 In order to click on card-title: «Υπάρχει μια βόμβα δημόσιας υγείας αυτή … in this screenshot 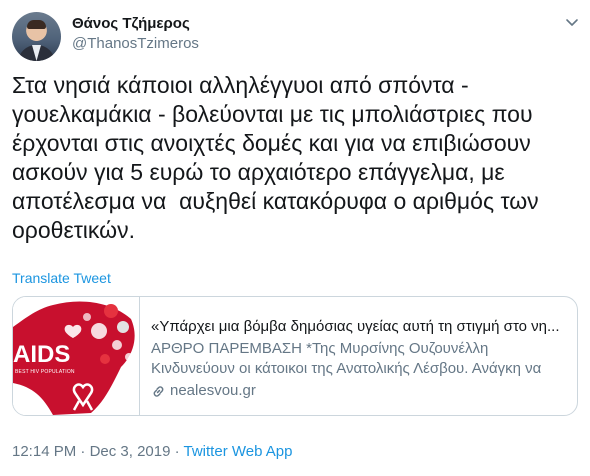, I will do `click(355, 326)`.